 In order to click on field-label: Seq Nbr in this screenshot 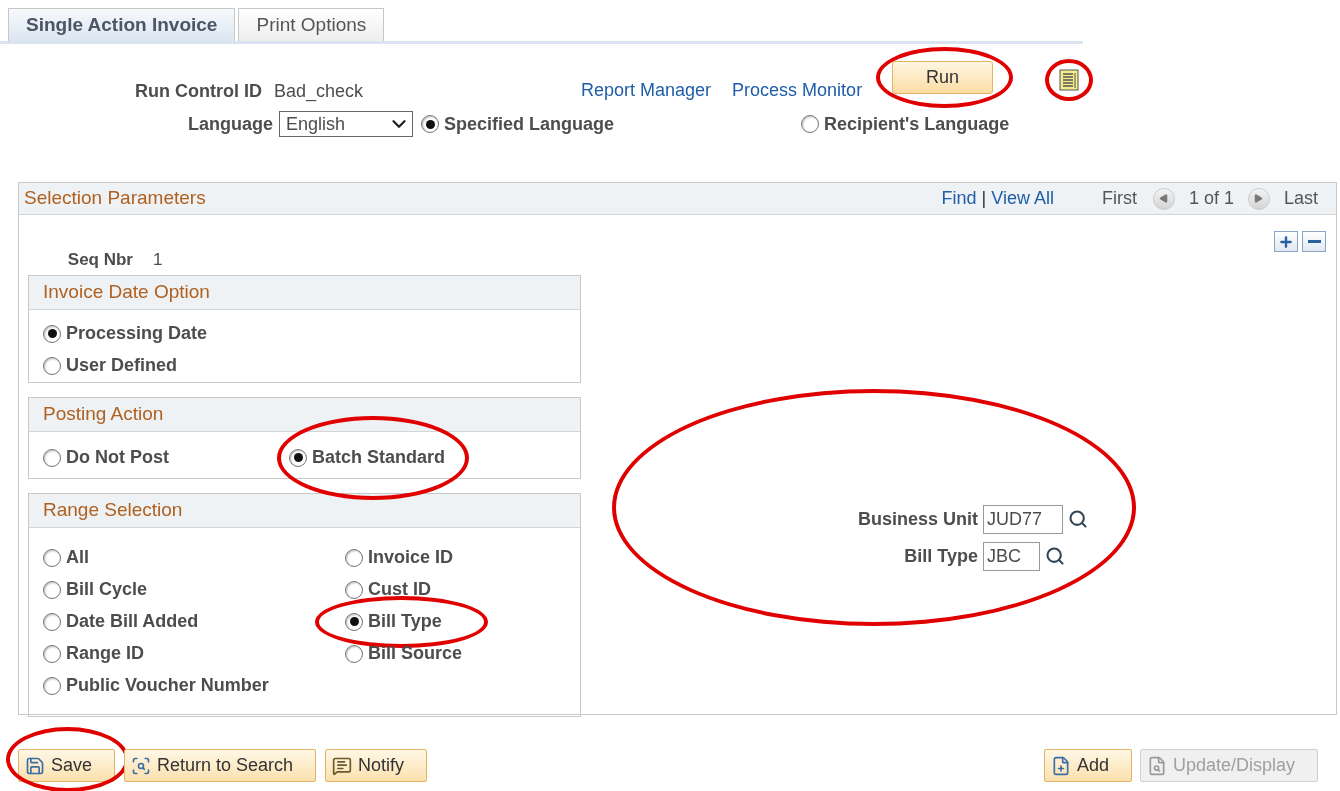, I will do `click(99, 260)`.